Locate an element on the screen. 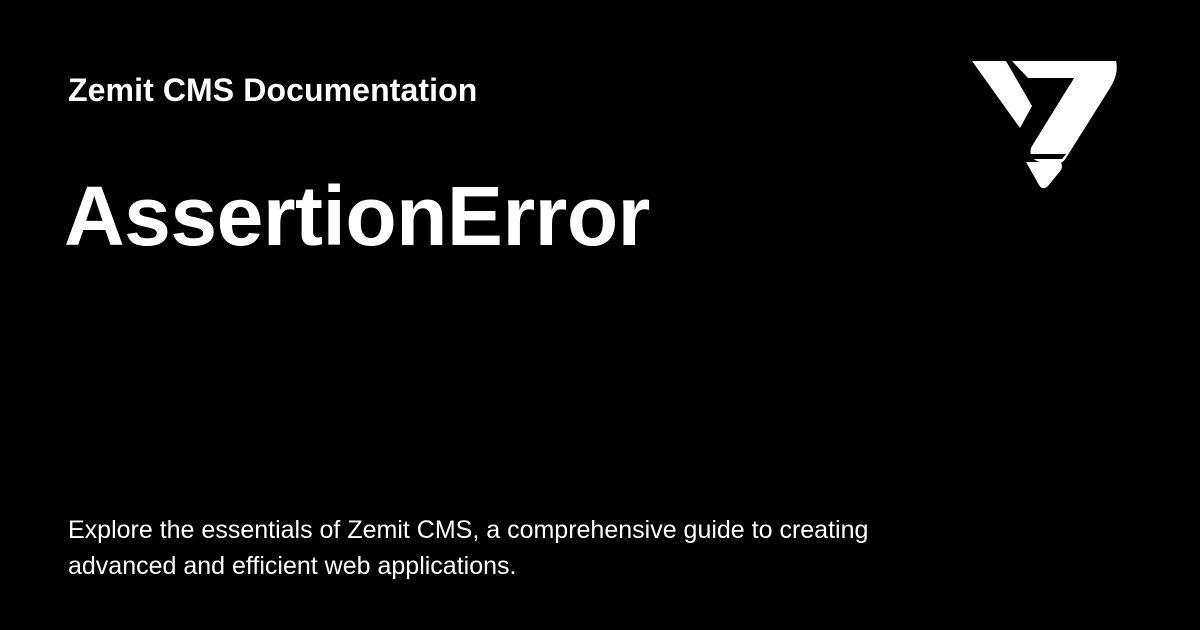 The height and width of the screenshot is (630, 1200). zemit-logo-icon is located at coordinates (1044, 123).